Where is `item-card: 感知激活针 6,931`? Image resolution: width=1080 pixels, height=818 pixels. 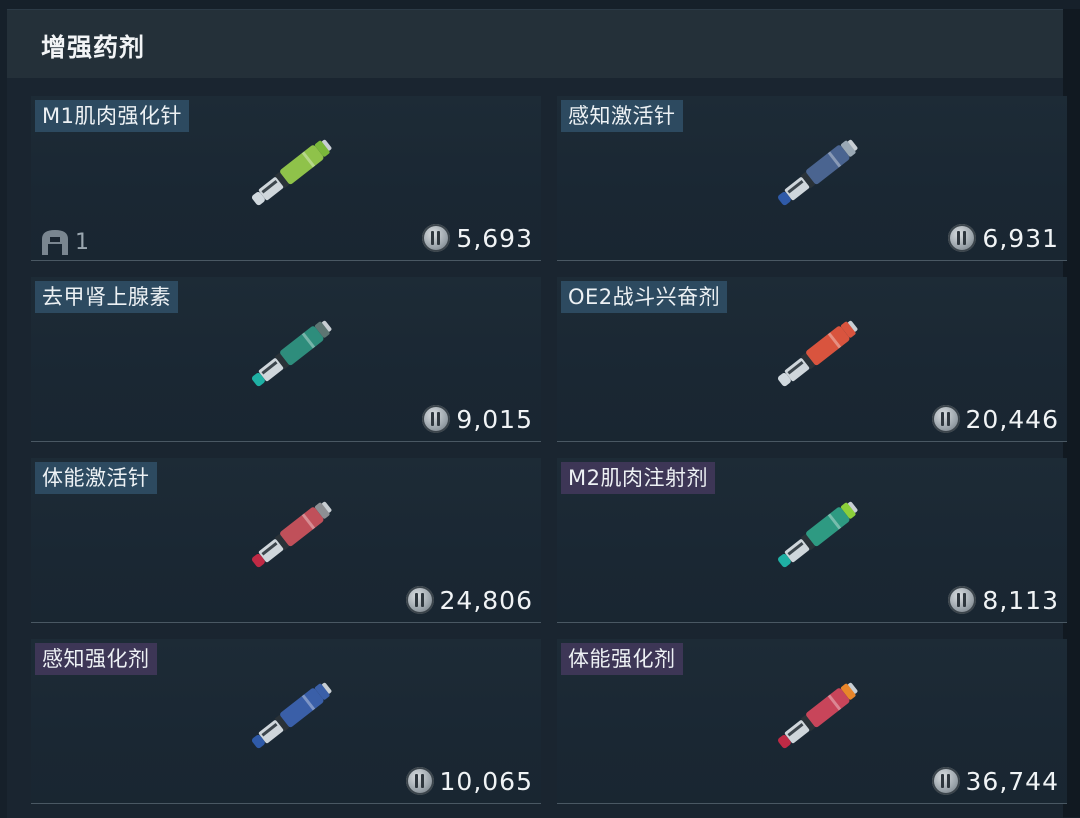 item-card: 感知激活针 6,931 is located at coordinates (812, 178).